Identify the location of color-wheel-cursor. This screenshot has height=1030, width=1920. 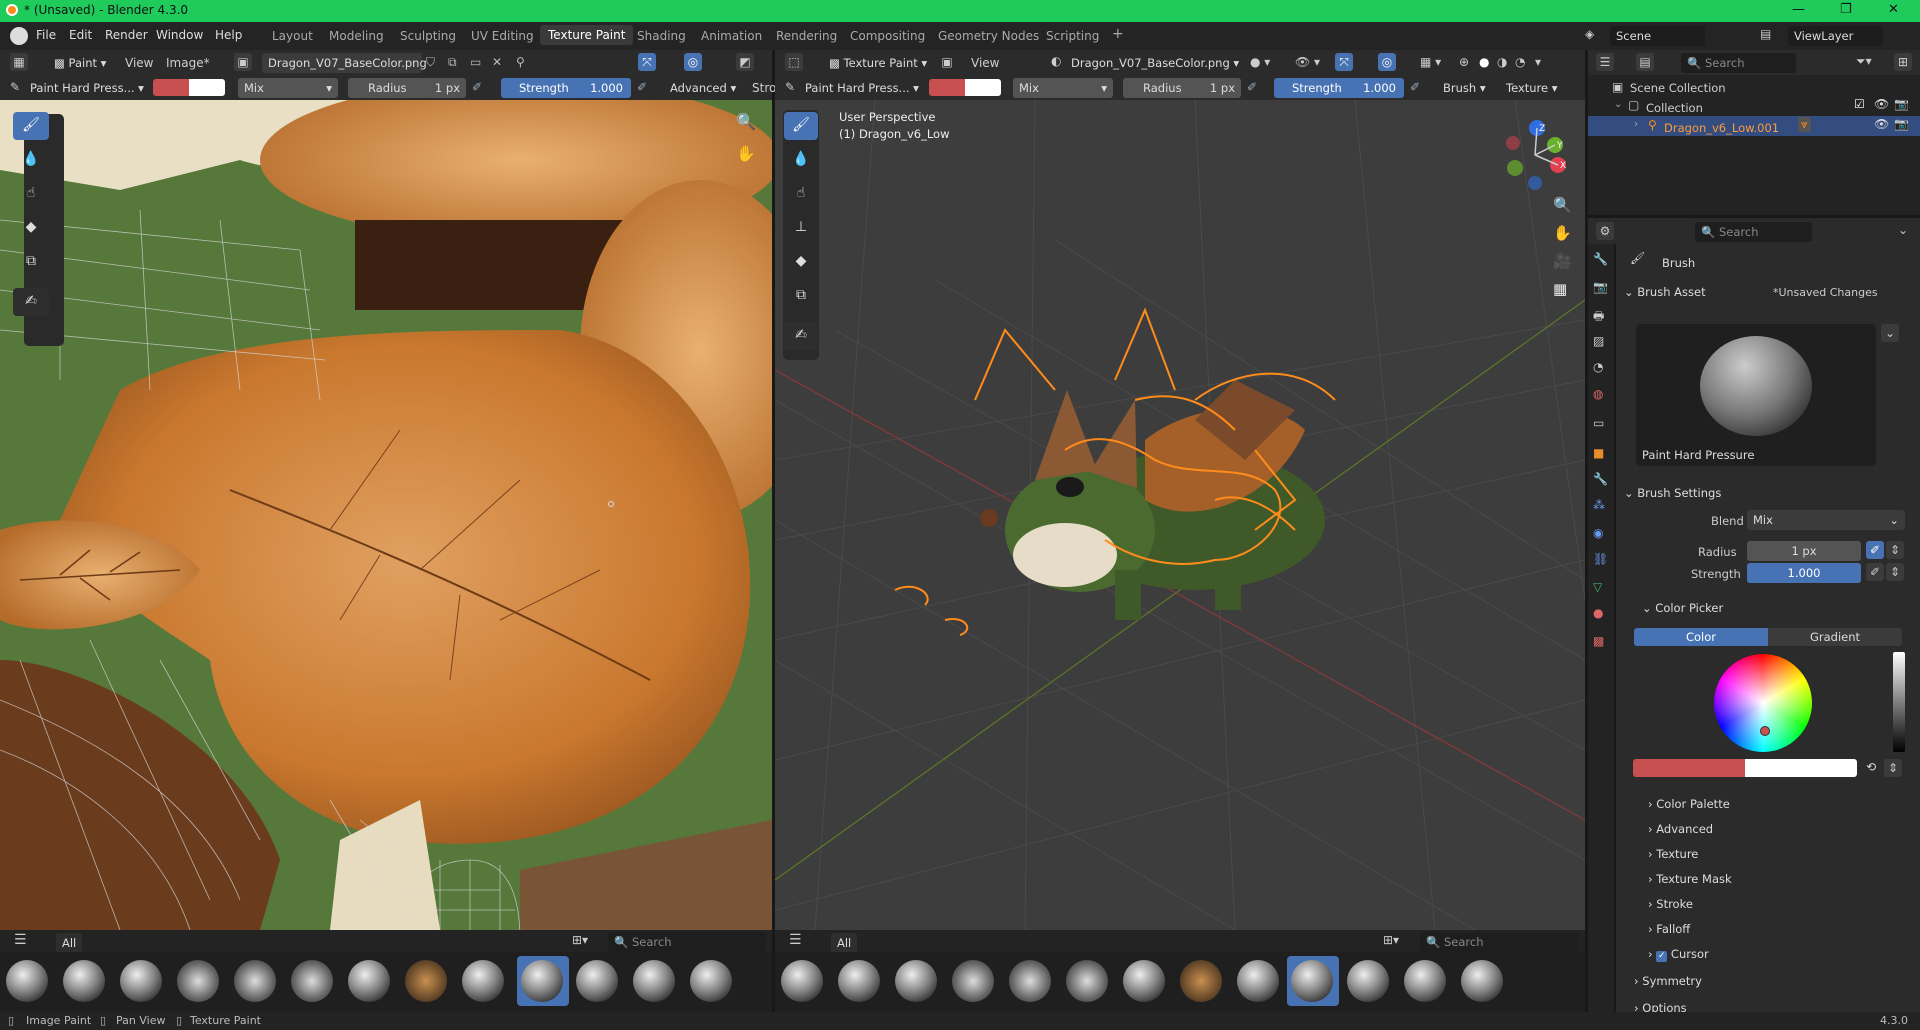
(1765, 731).